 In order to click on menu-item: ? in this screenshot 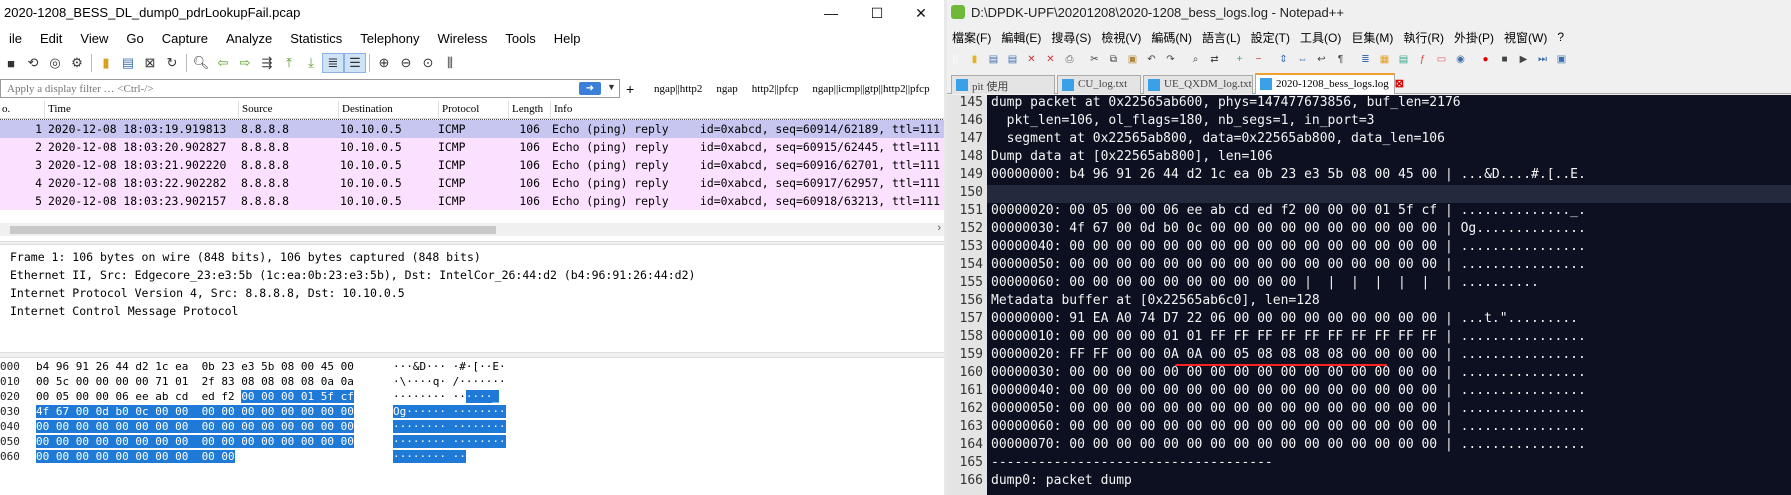, I will do `click(1560, 37)`.